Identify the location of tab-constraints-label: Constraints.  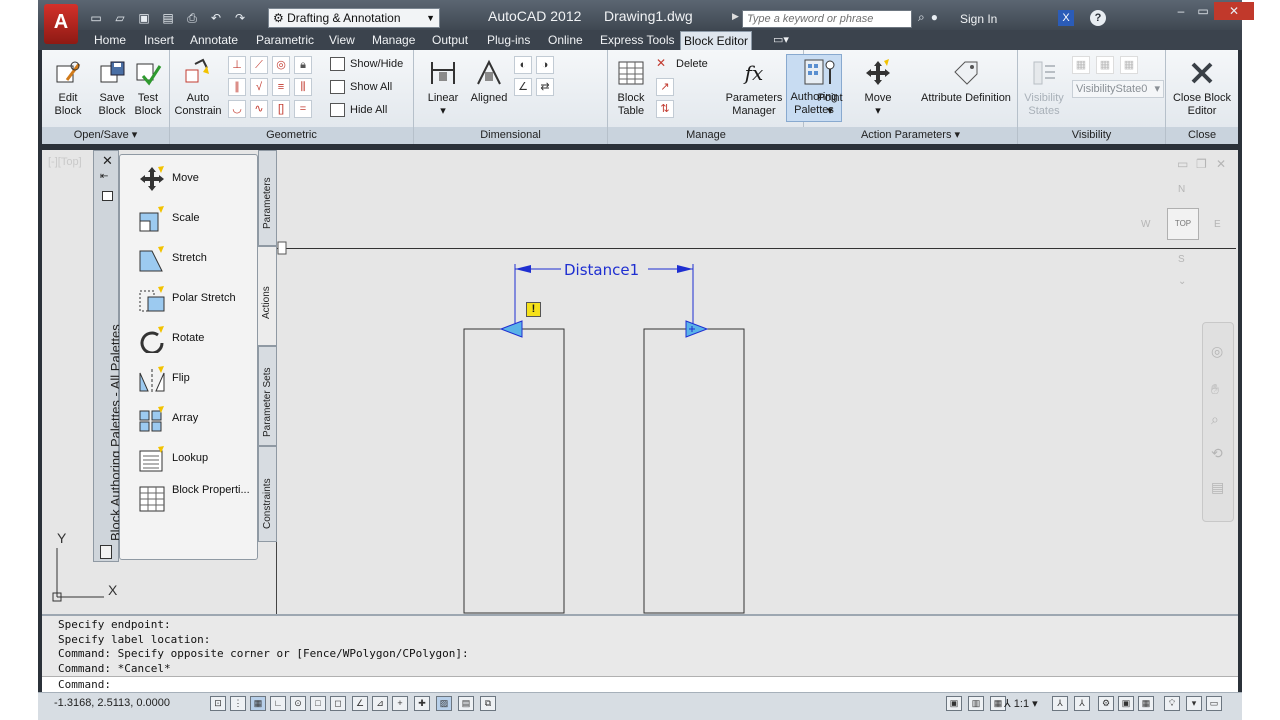
(267, 503).